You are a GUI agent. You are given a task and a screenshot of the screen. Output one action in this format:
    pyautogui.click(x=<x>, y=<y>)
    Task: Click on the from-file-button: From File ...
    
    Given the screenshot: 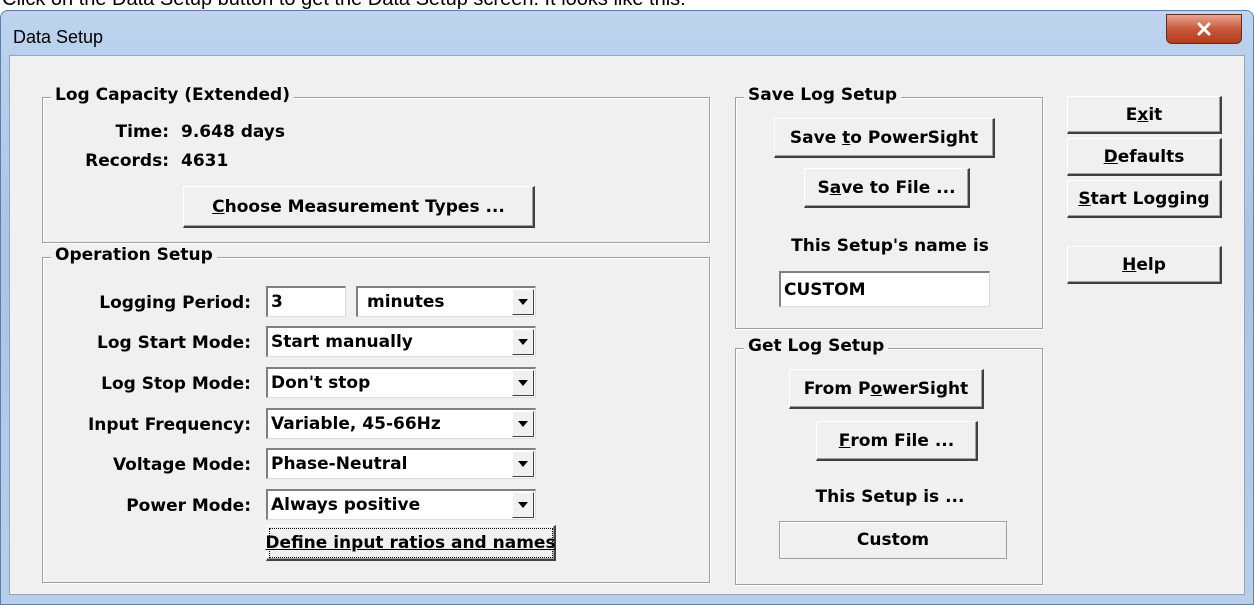 What is the action you would take?
    pyautogui.click(x=897, y=441)
    